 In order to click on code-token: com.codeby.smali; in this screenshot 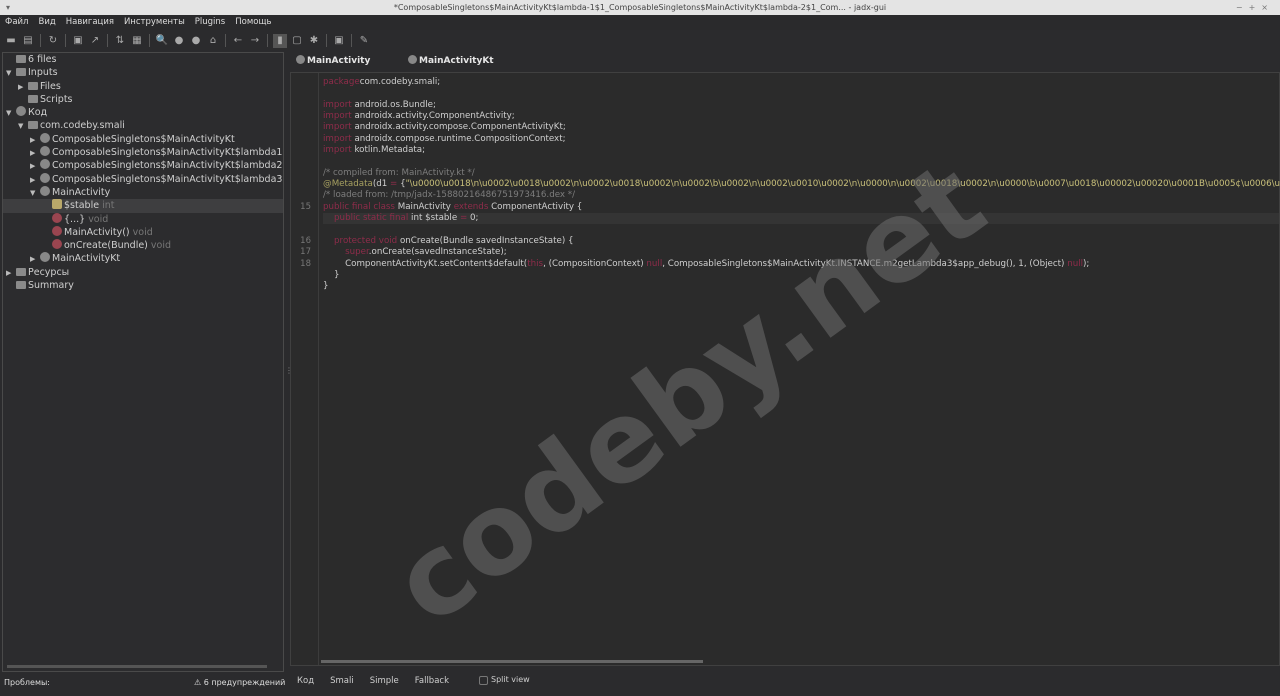, I will do `click(400, 82)`.